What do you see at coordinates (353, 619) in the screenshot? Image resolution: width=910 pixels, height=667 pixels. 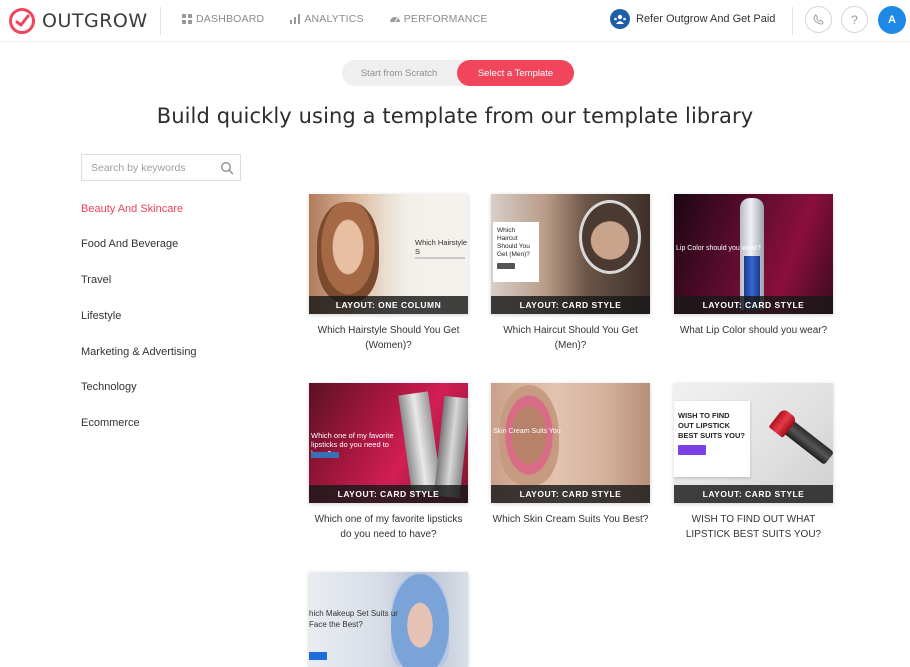 I see `preview-headline: hich Makeup Set Suits ur Face the Best?` at bounding box center [353, 619].